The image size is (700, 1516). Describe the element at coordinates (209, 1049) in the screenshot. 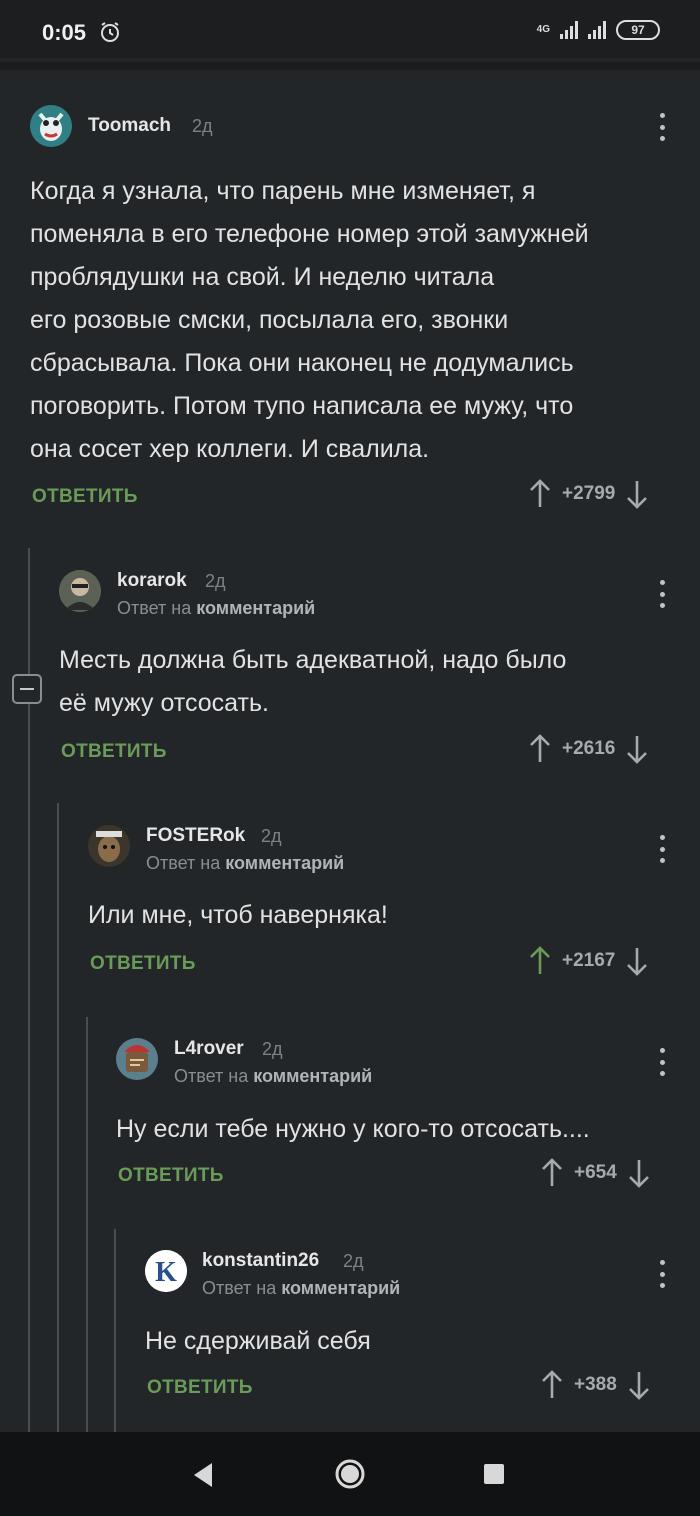

I see `username: L4rover` at that location.